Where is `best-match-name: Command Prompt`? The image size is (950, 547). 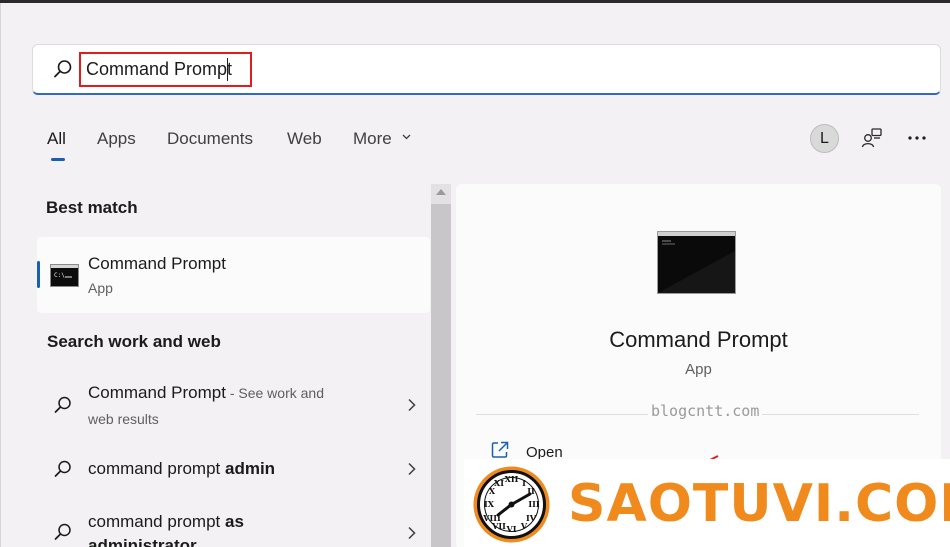
best-match-name: Command Prompt is located at coordinates (157, 263).